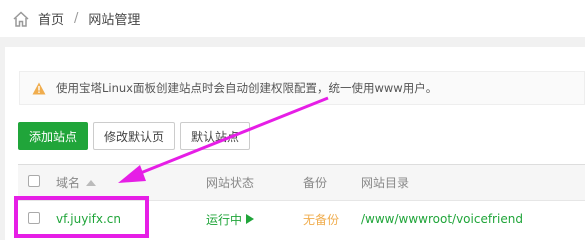 The height and width of the screenshot is (240, 585). What do you see at coordinates (114, 20) in the screenshot?
I see `breadcrumb-current: 网站管理` at bounding box center [114, 20].